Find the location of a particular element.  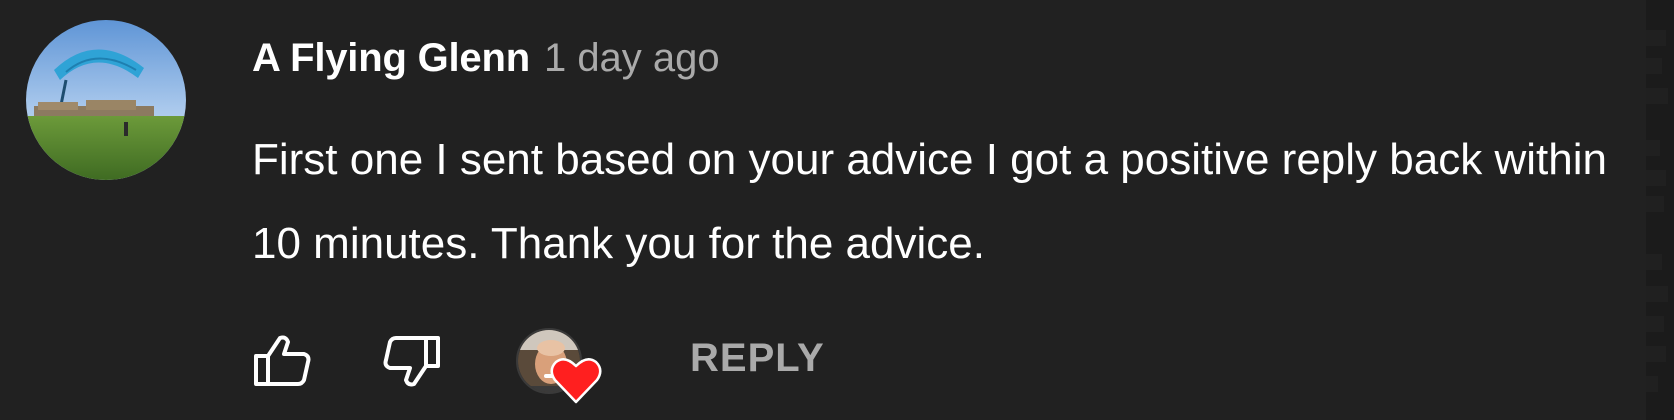

comment-header: A Flying Glenn 1 day ago is located at coordinates (486, 58).